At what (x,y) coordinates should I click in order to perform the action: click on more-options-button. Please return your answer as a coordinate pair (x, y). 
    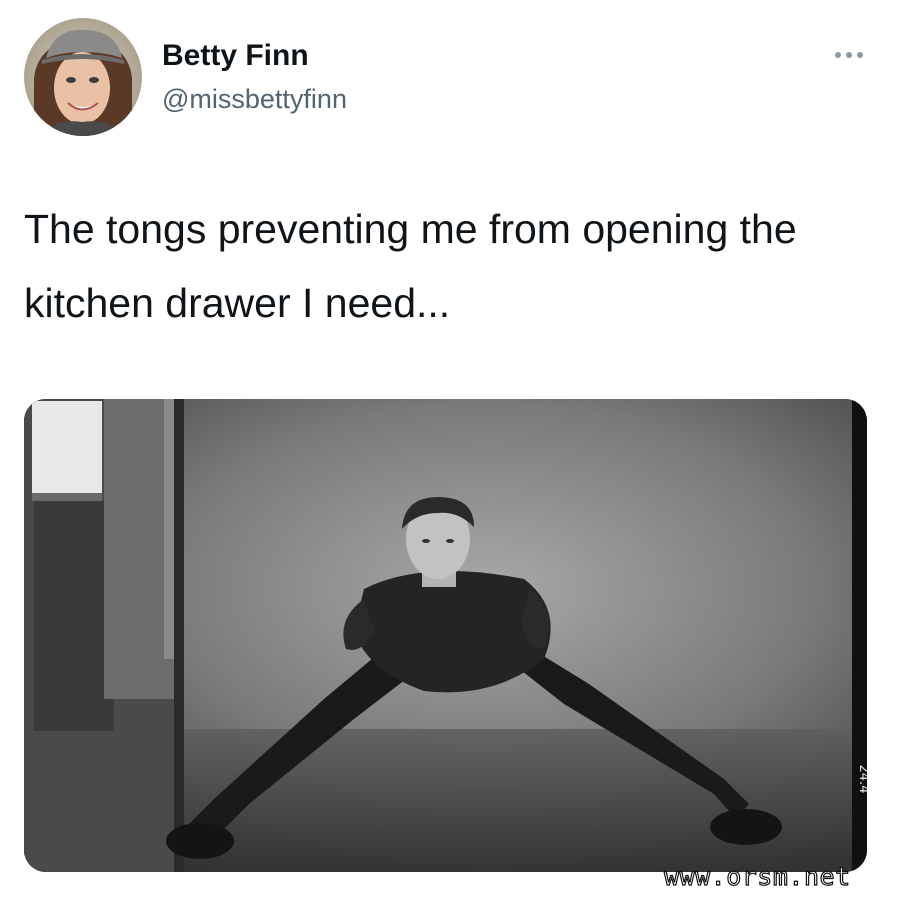
    Looking at the image, I should click on (849, 55).